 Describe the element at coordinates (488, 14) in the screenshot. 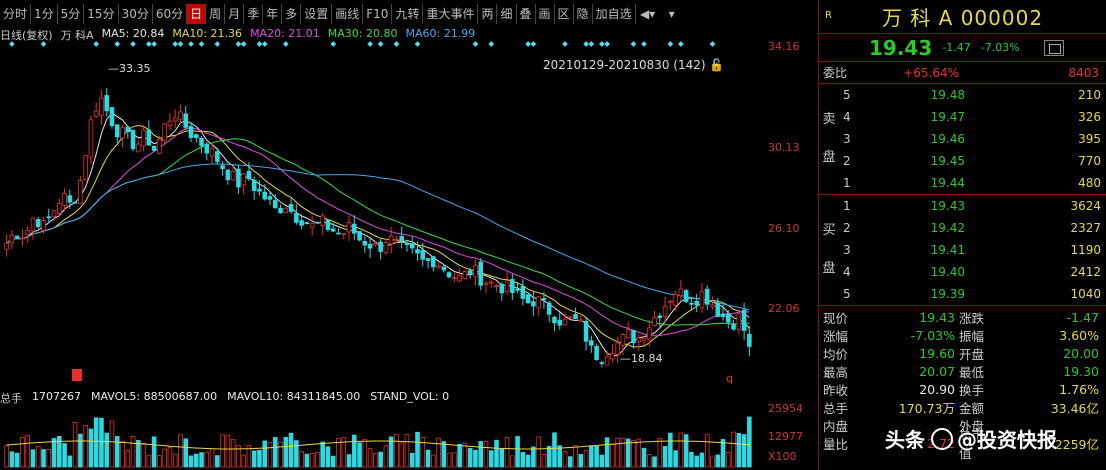

I see `toolbar-button: 两` at that location.